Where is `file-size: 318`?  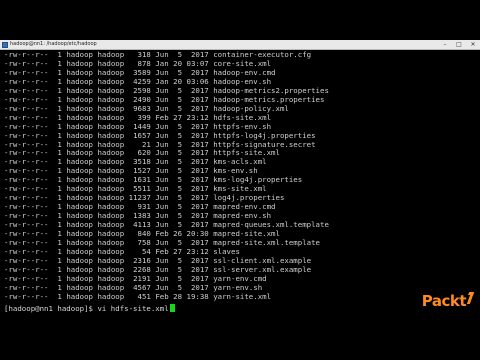 file-size: 318 is located at coordinates (139, 54).